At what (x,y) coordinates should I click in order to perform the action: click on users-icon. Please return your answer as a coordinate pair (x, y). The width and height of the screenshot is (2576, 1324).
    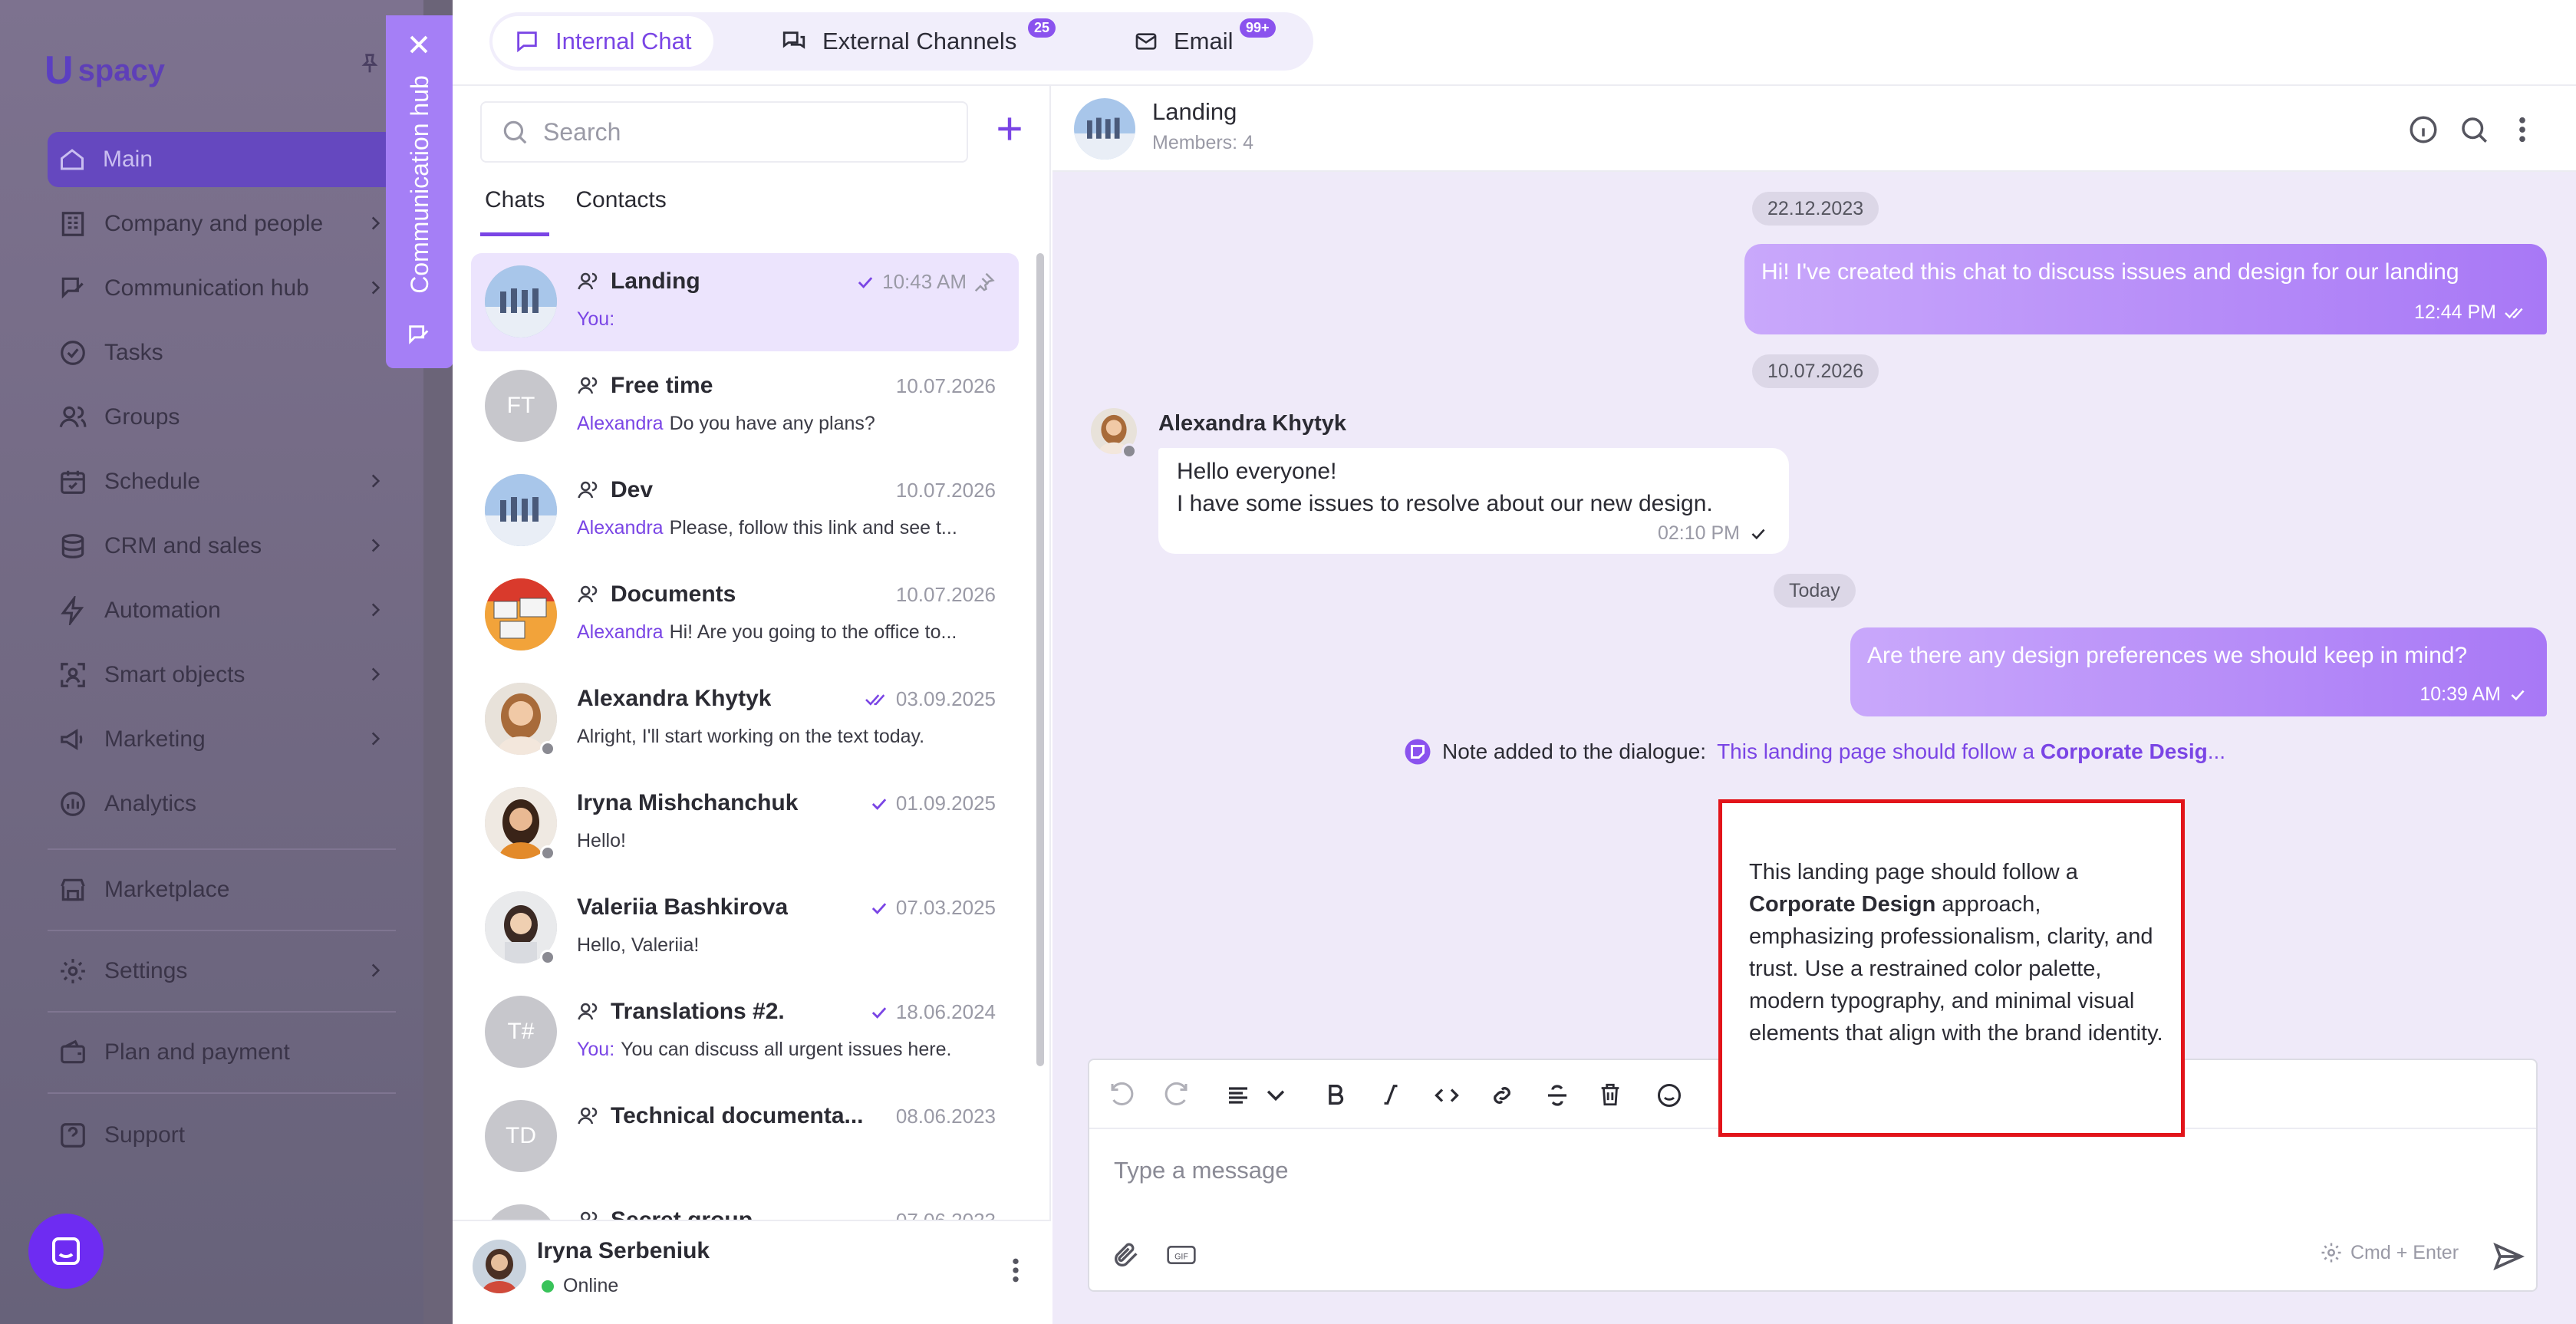
    Looking at the image, I should click on (73, 417).